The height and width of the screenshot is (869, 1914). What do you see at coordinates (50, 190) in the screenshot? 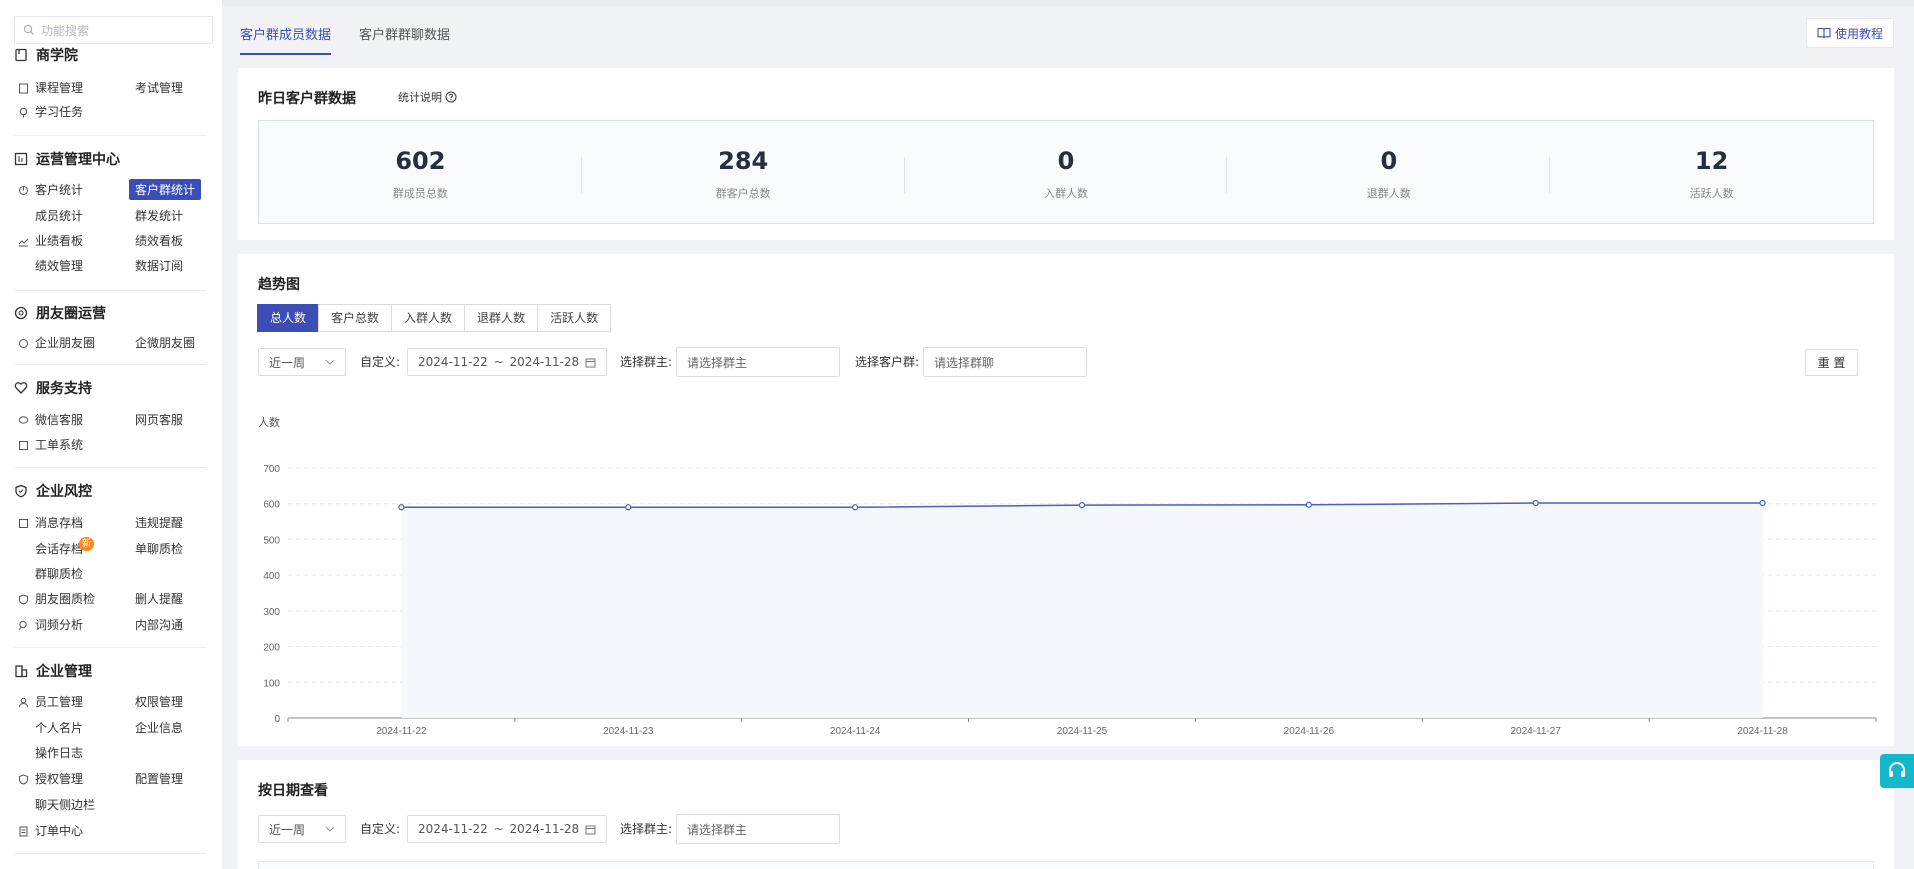
I see `sidebar-item-customer-stats: 客户统计` at bounding box center [50, 190].